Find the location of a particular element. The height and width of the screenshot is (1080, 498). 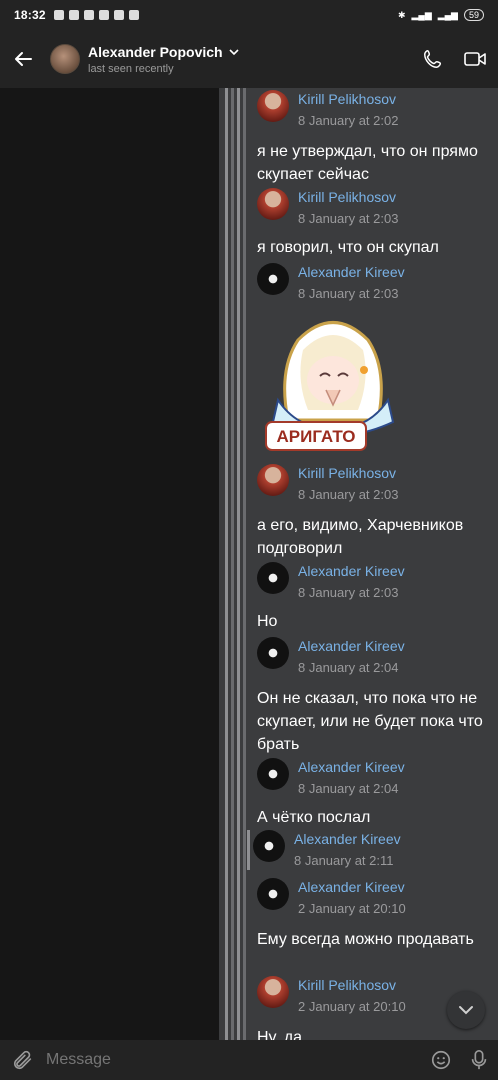

attach-button is located at coordinates (23, 1060).